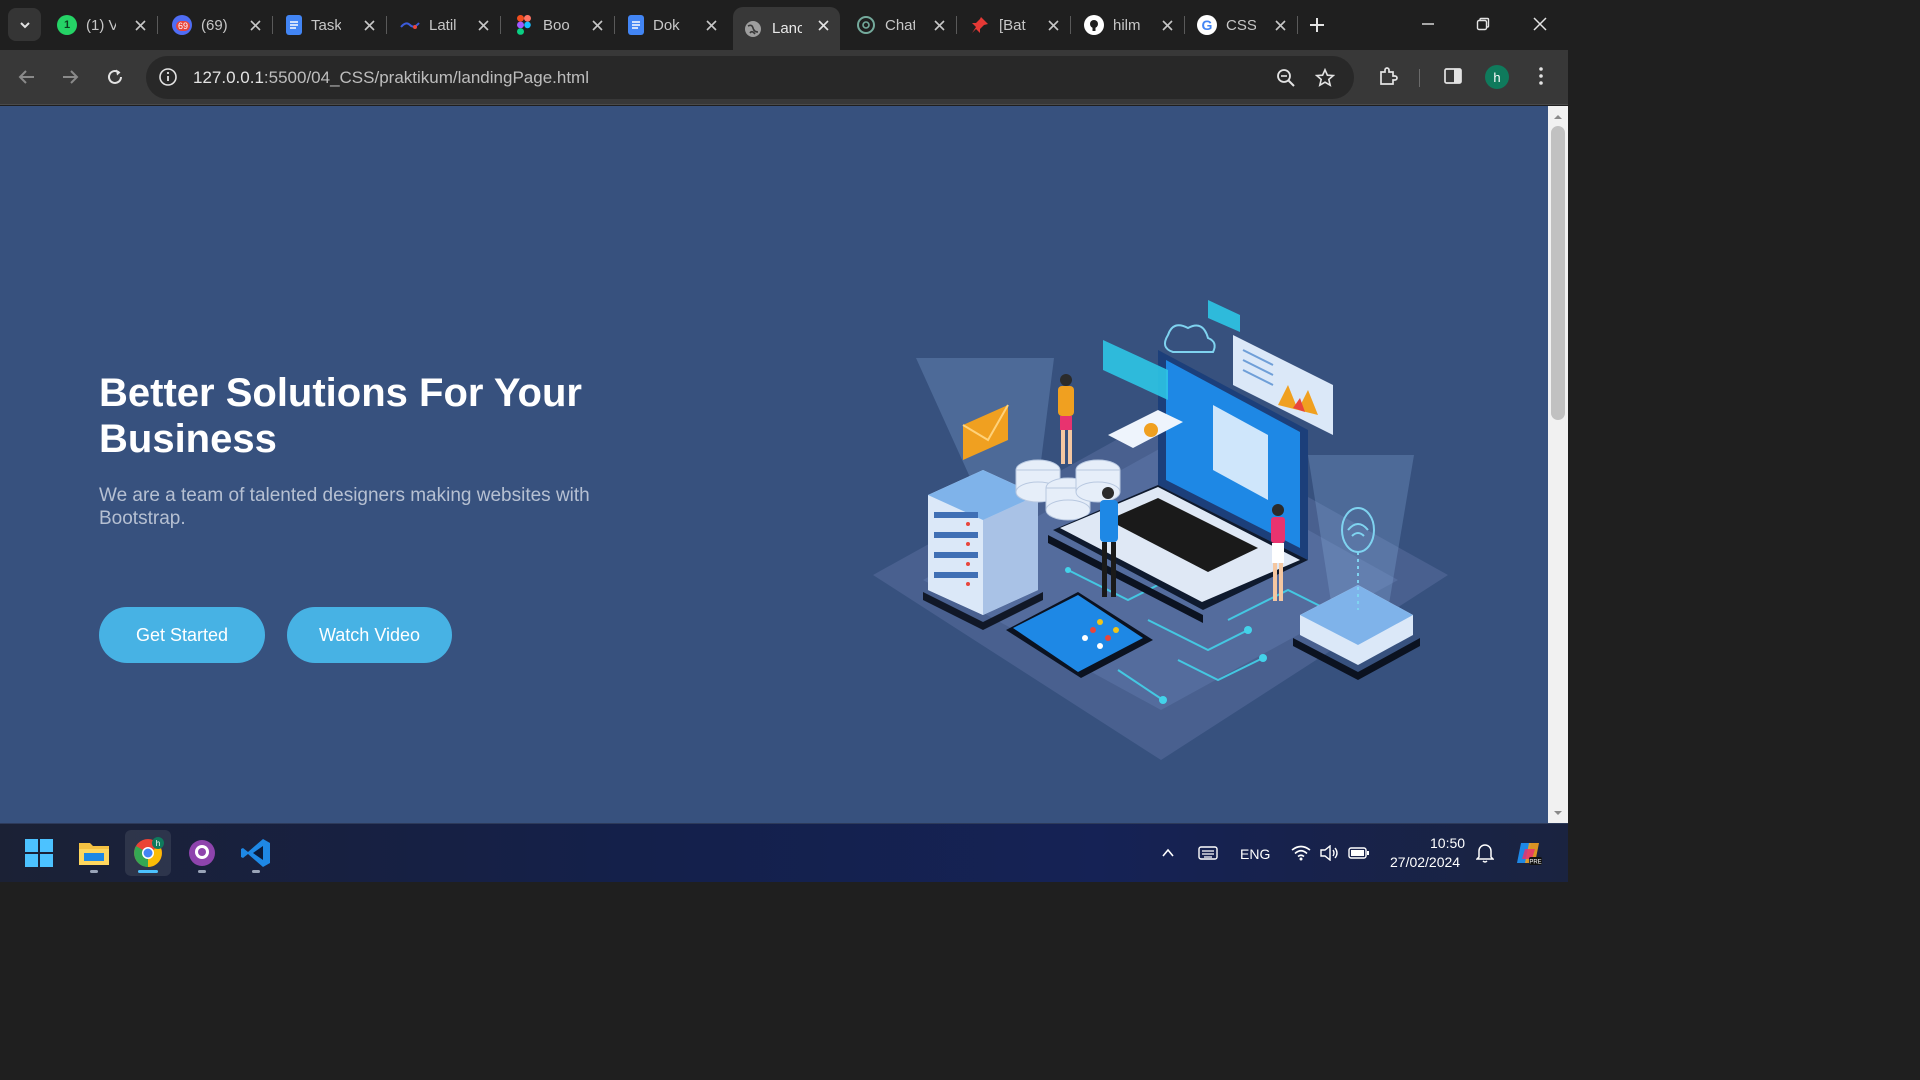 This screenshot has height=1080, width=1920. I want to click on reload-icon, so click(115, 76).